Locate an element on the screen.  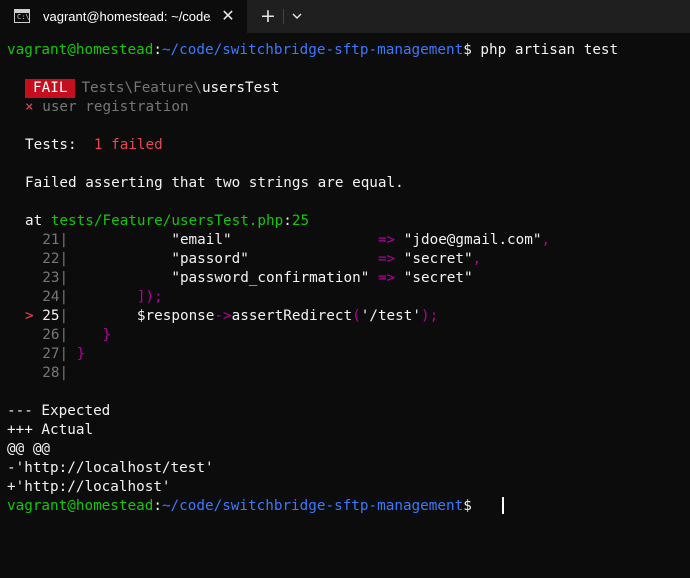
code-line: 28| is located at coordinates (55, 373).